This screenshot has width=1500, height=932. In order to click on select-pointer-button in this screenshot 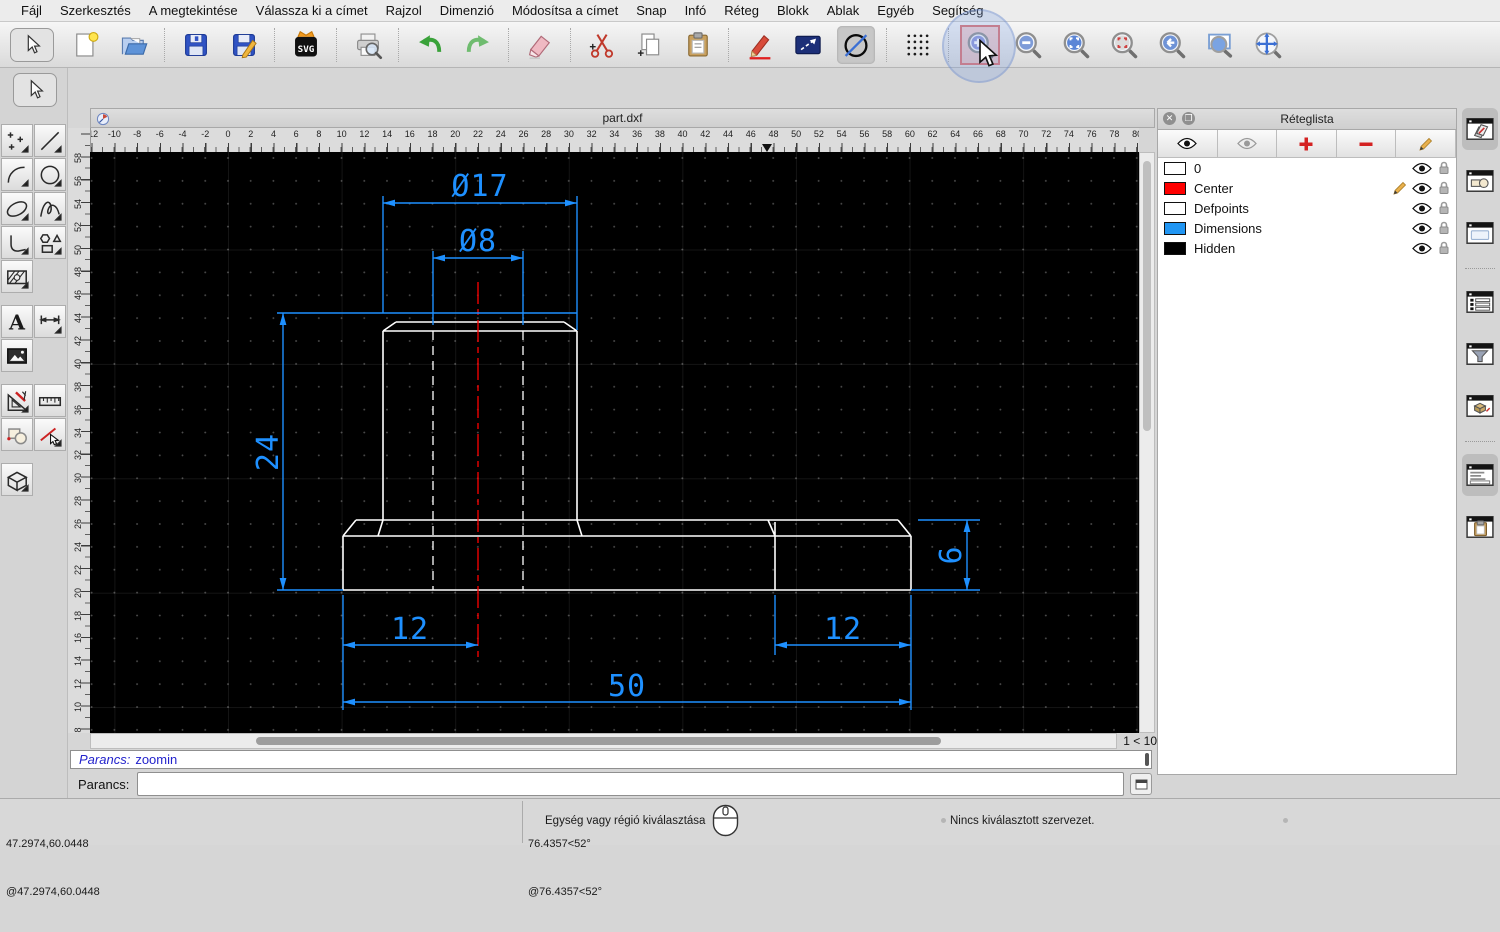, I will do `click(32, 44)`.